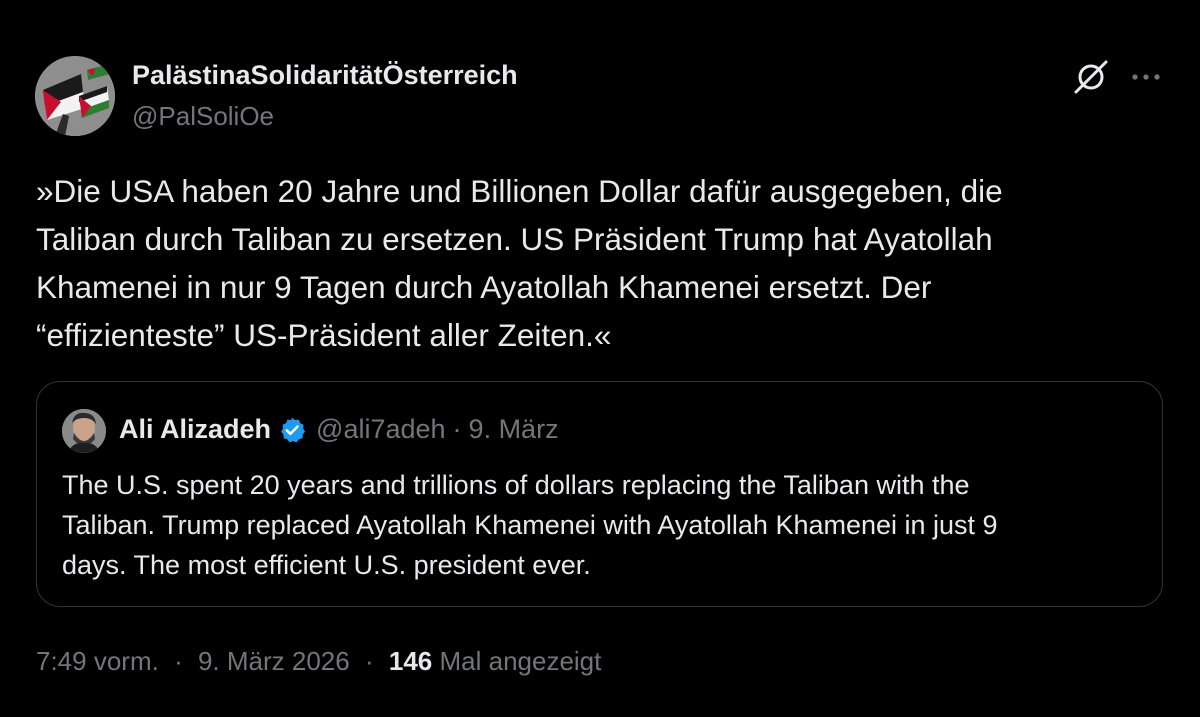 The image size is (1200, 717). What do you see at coordinates (1091, 77) in the screenshot?
I see `grok-slash-icon` at bounding box center [1091, 77].